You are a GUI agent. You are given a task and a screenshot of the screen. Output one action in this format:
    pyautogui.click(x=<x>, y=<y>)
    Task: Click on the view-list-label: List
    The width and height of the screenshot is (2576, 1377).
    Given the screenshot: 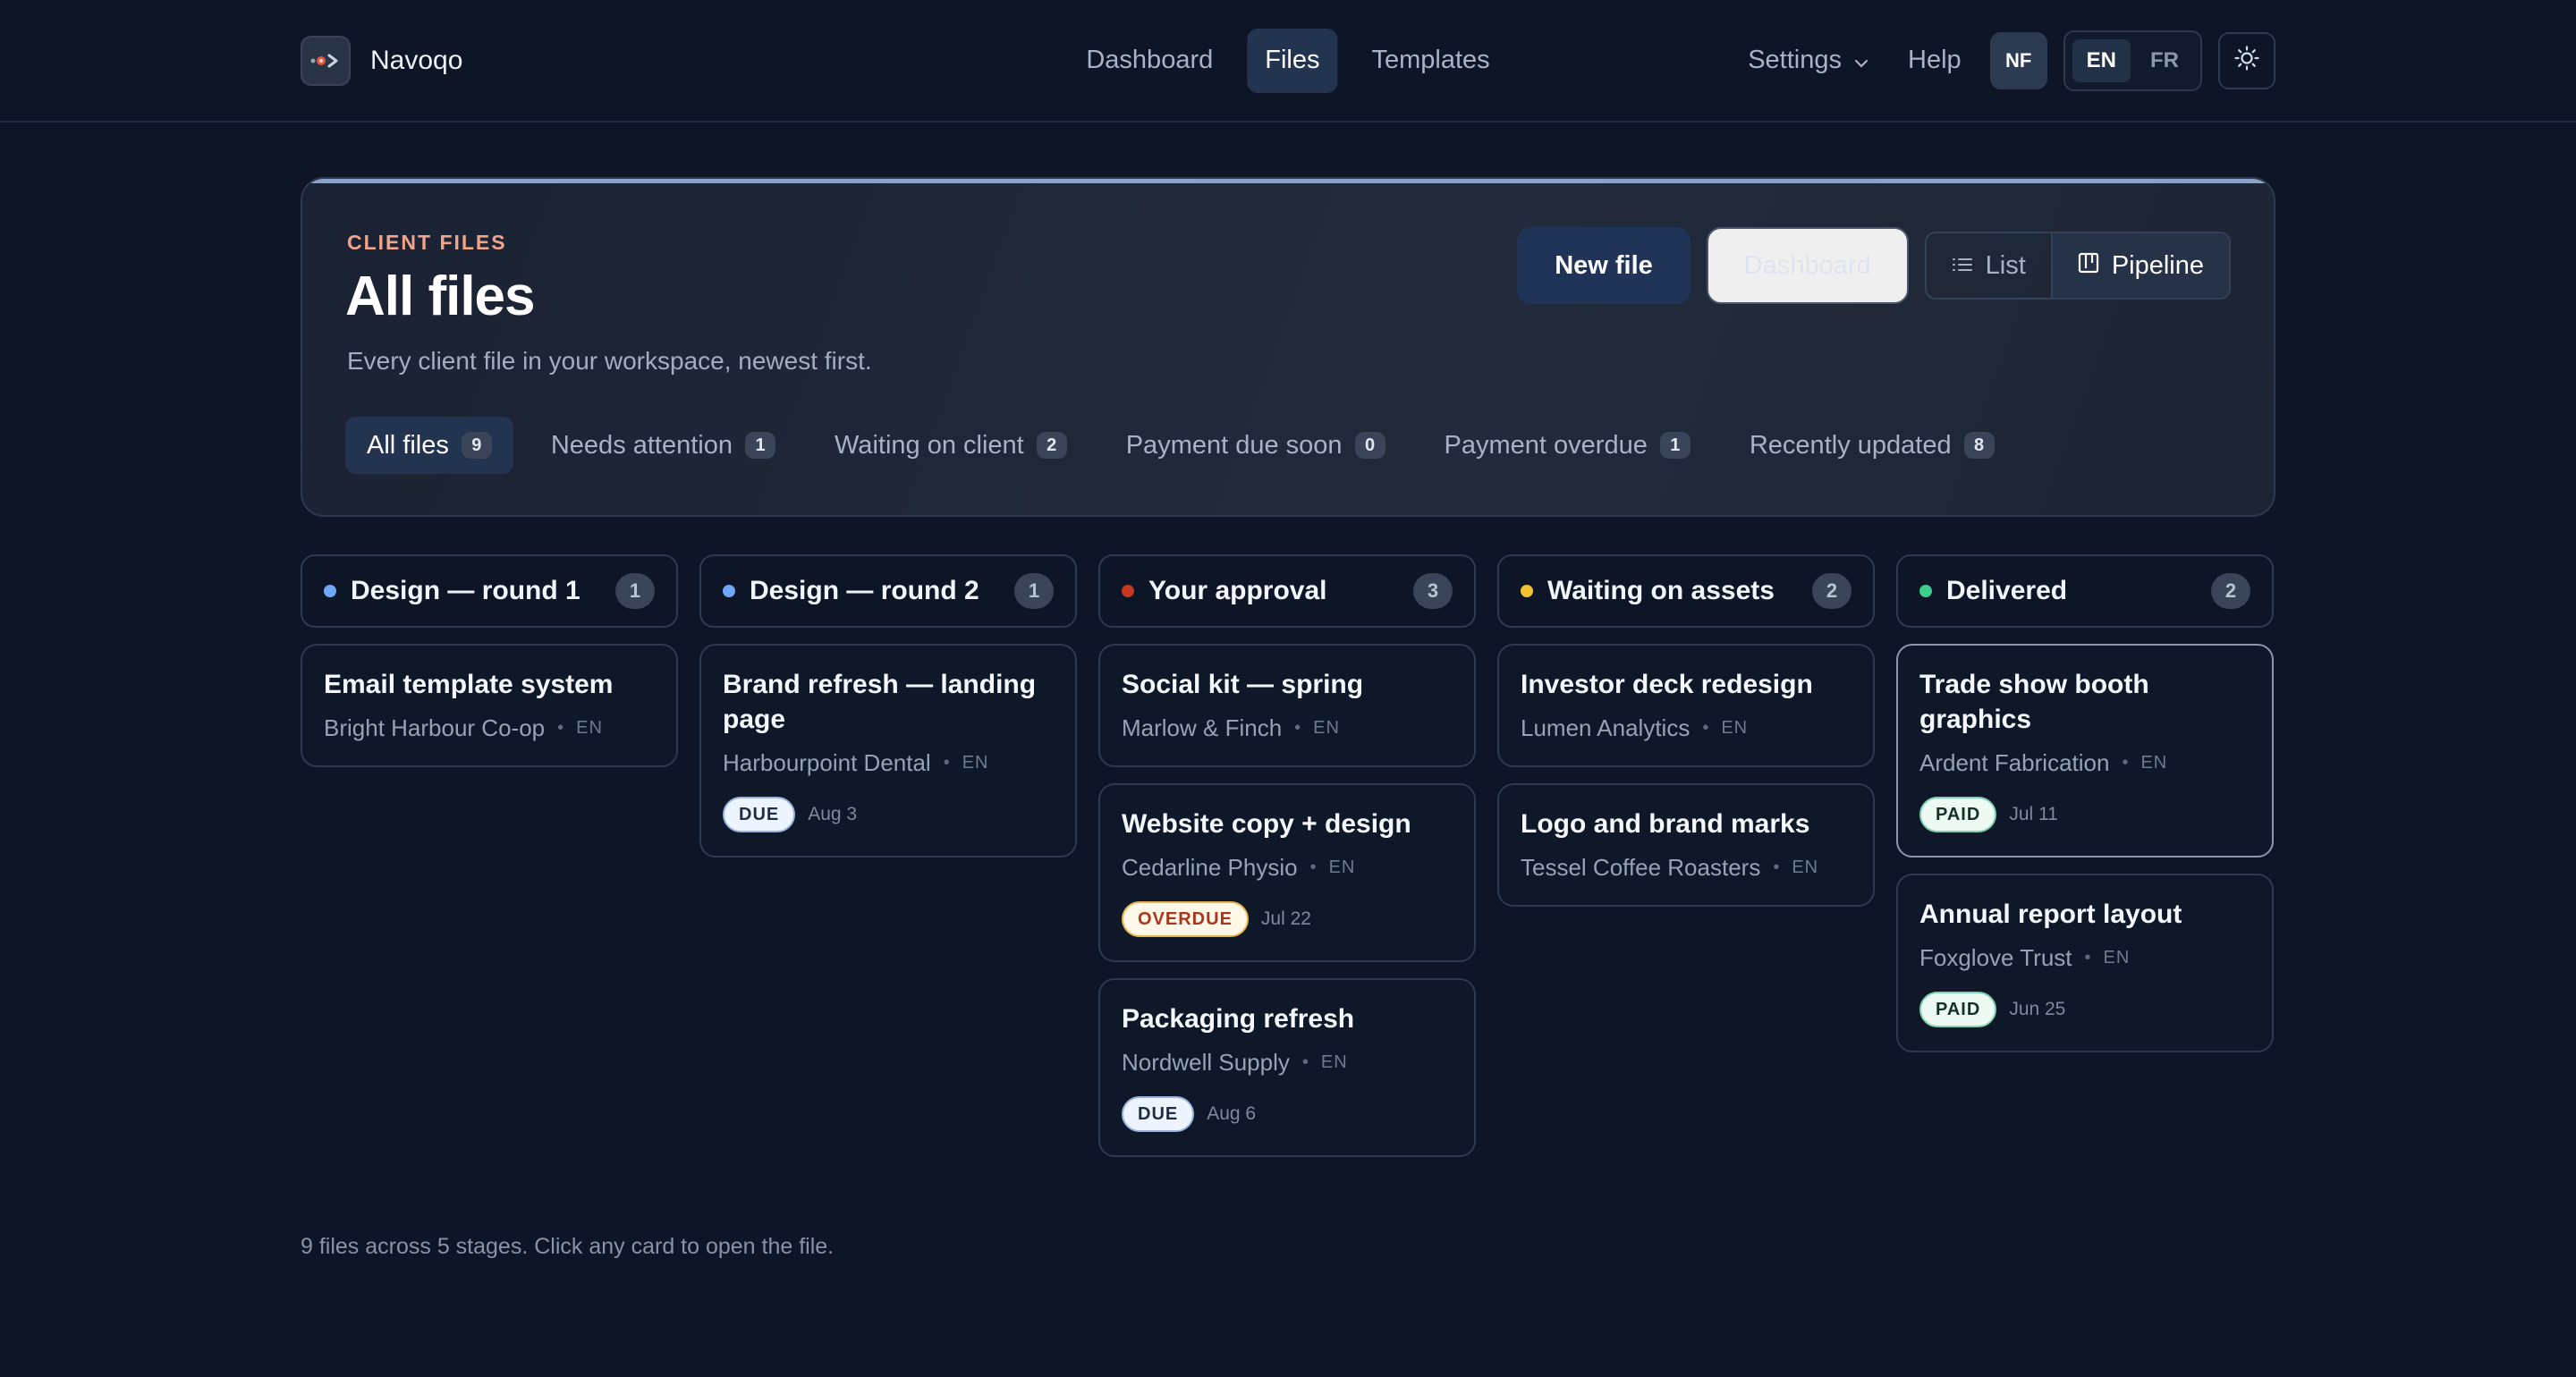 What is the action you would take?
    pyautogui.click(x=2005, y=265)
    